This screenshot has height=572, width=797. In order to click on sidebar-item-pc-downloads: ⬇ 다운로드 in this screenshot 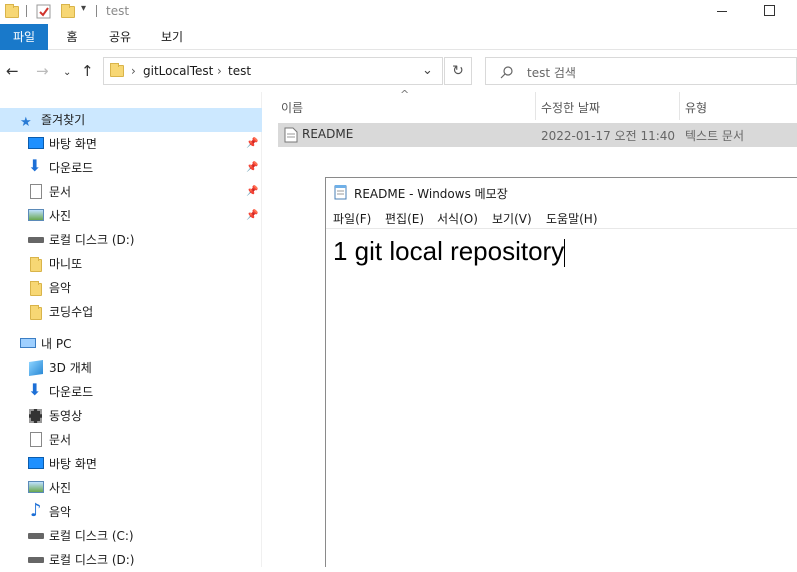, I will do `click(131, 392)`.